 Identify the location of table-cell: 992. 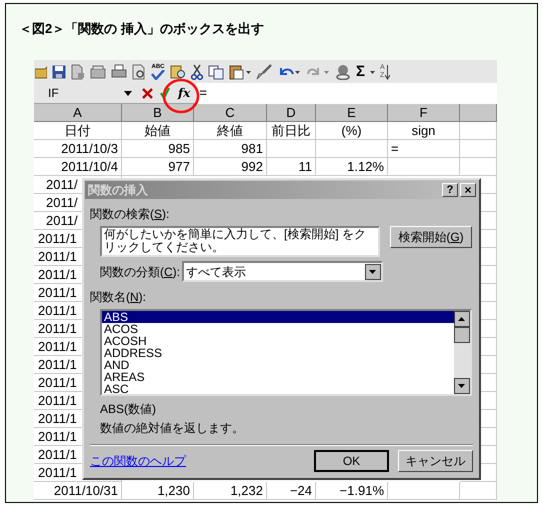
(230, 167).